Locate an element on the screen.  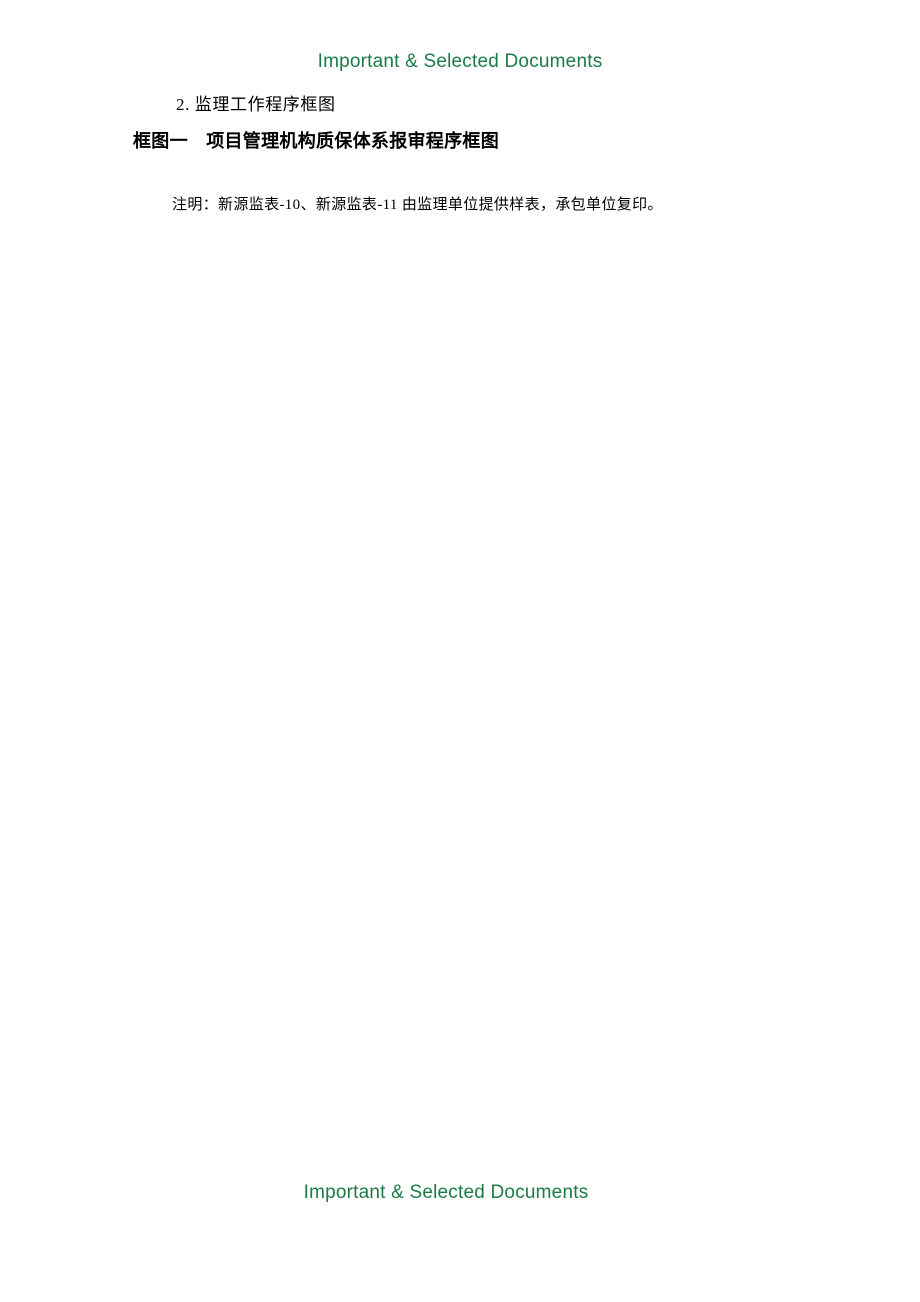
footer-title: Important & Selected Documents is located at coordinates (446, 1192).